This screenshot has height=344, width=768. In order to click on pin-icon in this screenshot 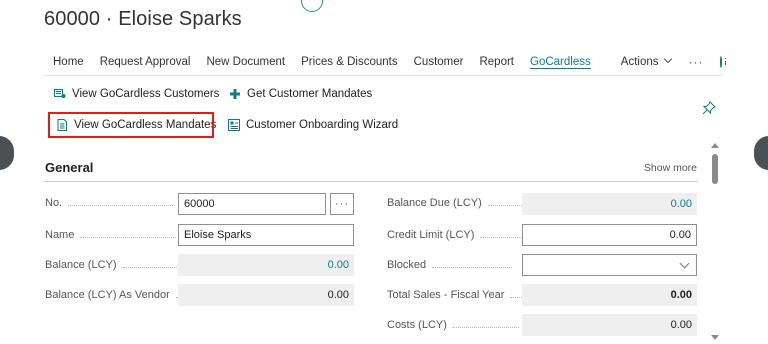, I will do `click(709, 108)`.